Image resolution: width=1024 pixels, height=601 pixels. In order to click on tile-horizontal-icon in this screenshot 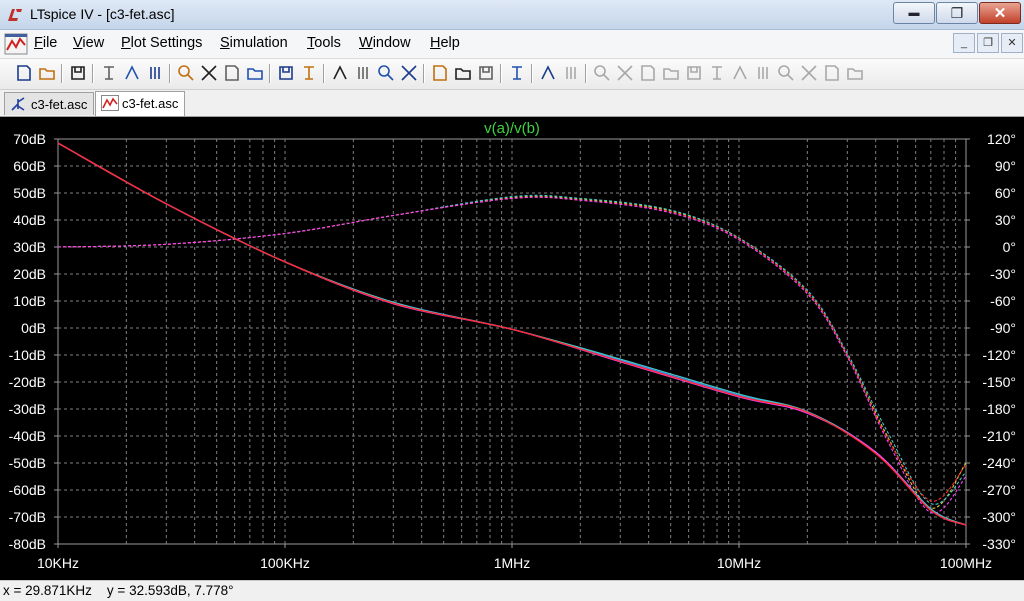, I will do `click(340, 73)`.